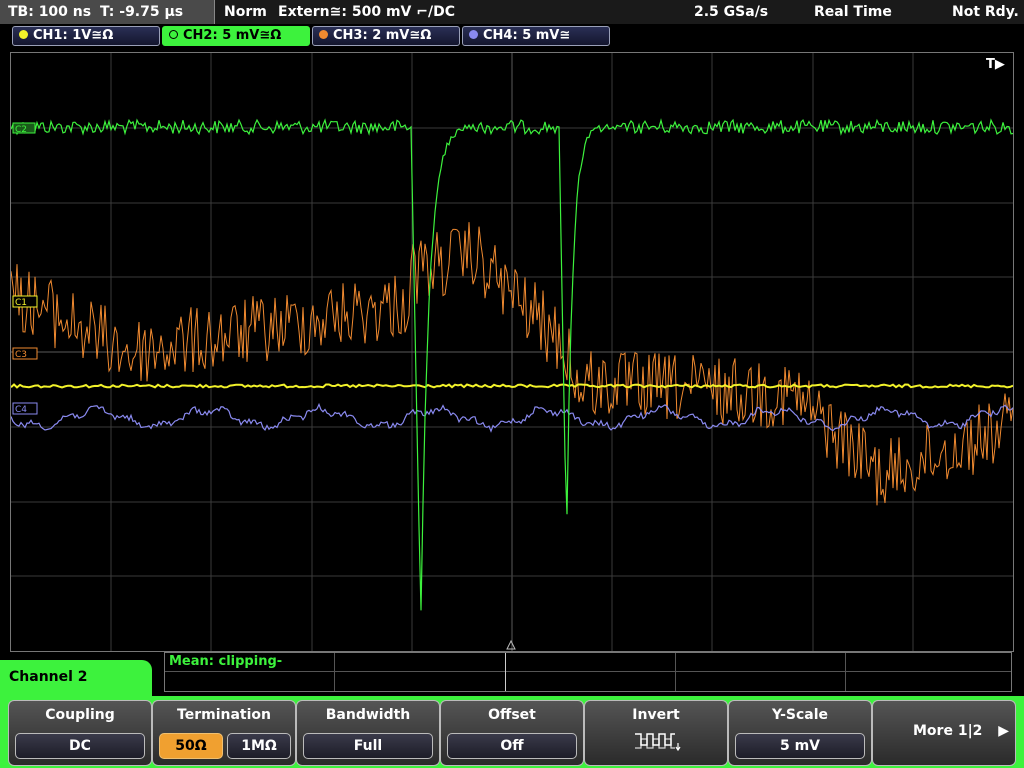 The height and width of the screenshot is (768, 1024). What do you see at coordinates (23, 34) in the screenshot?
I see `channel-1-dot-icon` at bounding box center [23, 34].